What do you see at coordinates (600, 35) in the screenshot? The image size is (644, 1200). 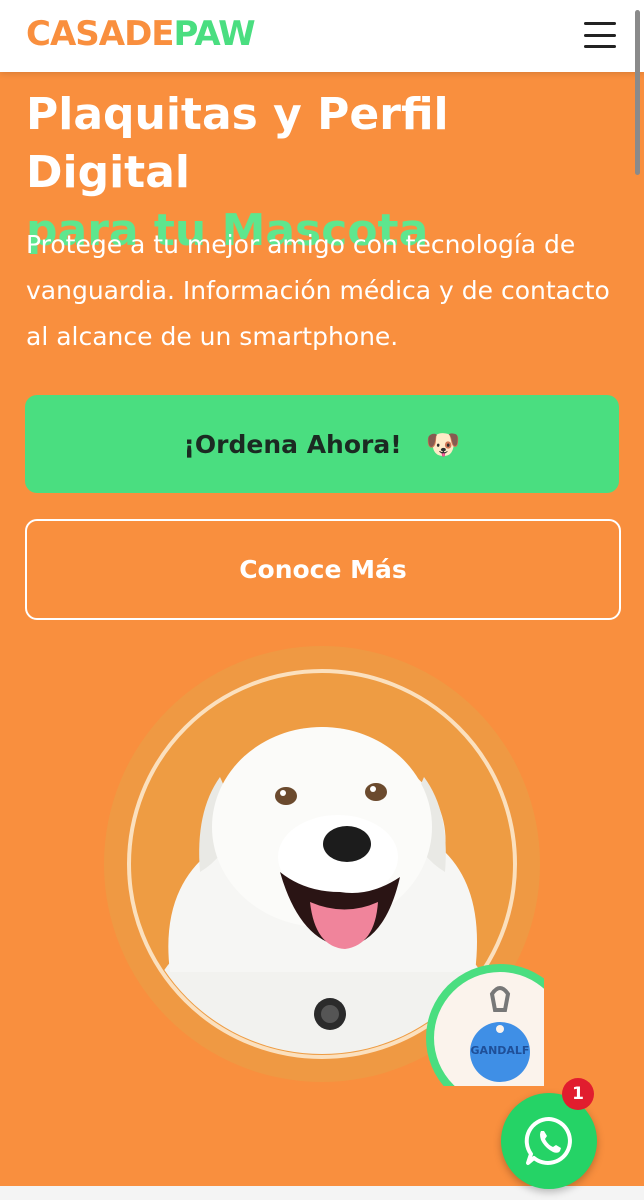 I see `hamburger-menu-icon` at bounding box center [600, 35].